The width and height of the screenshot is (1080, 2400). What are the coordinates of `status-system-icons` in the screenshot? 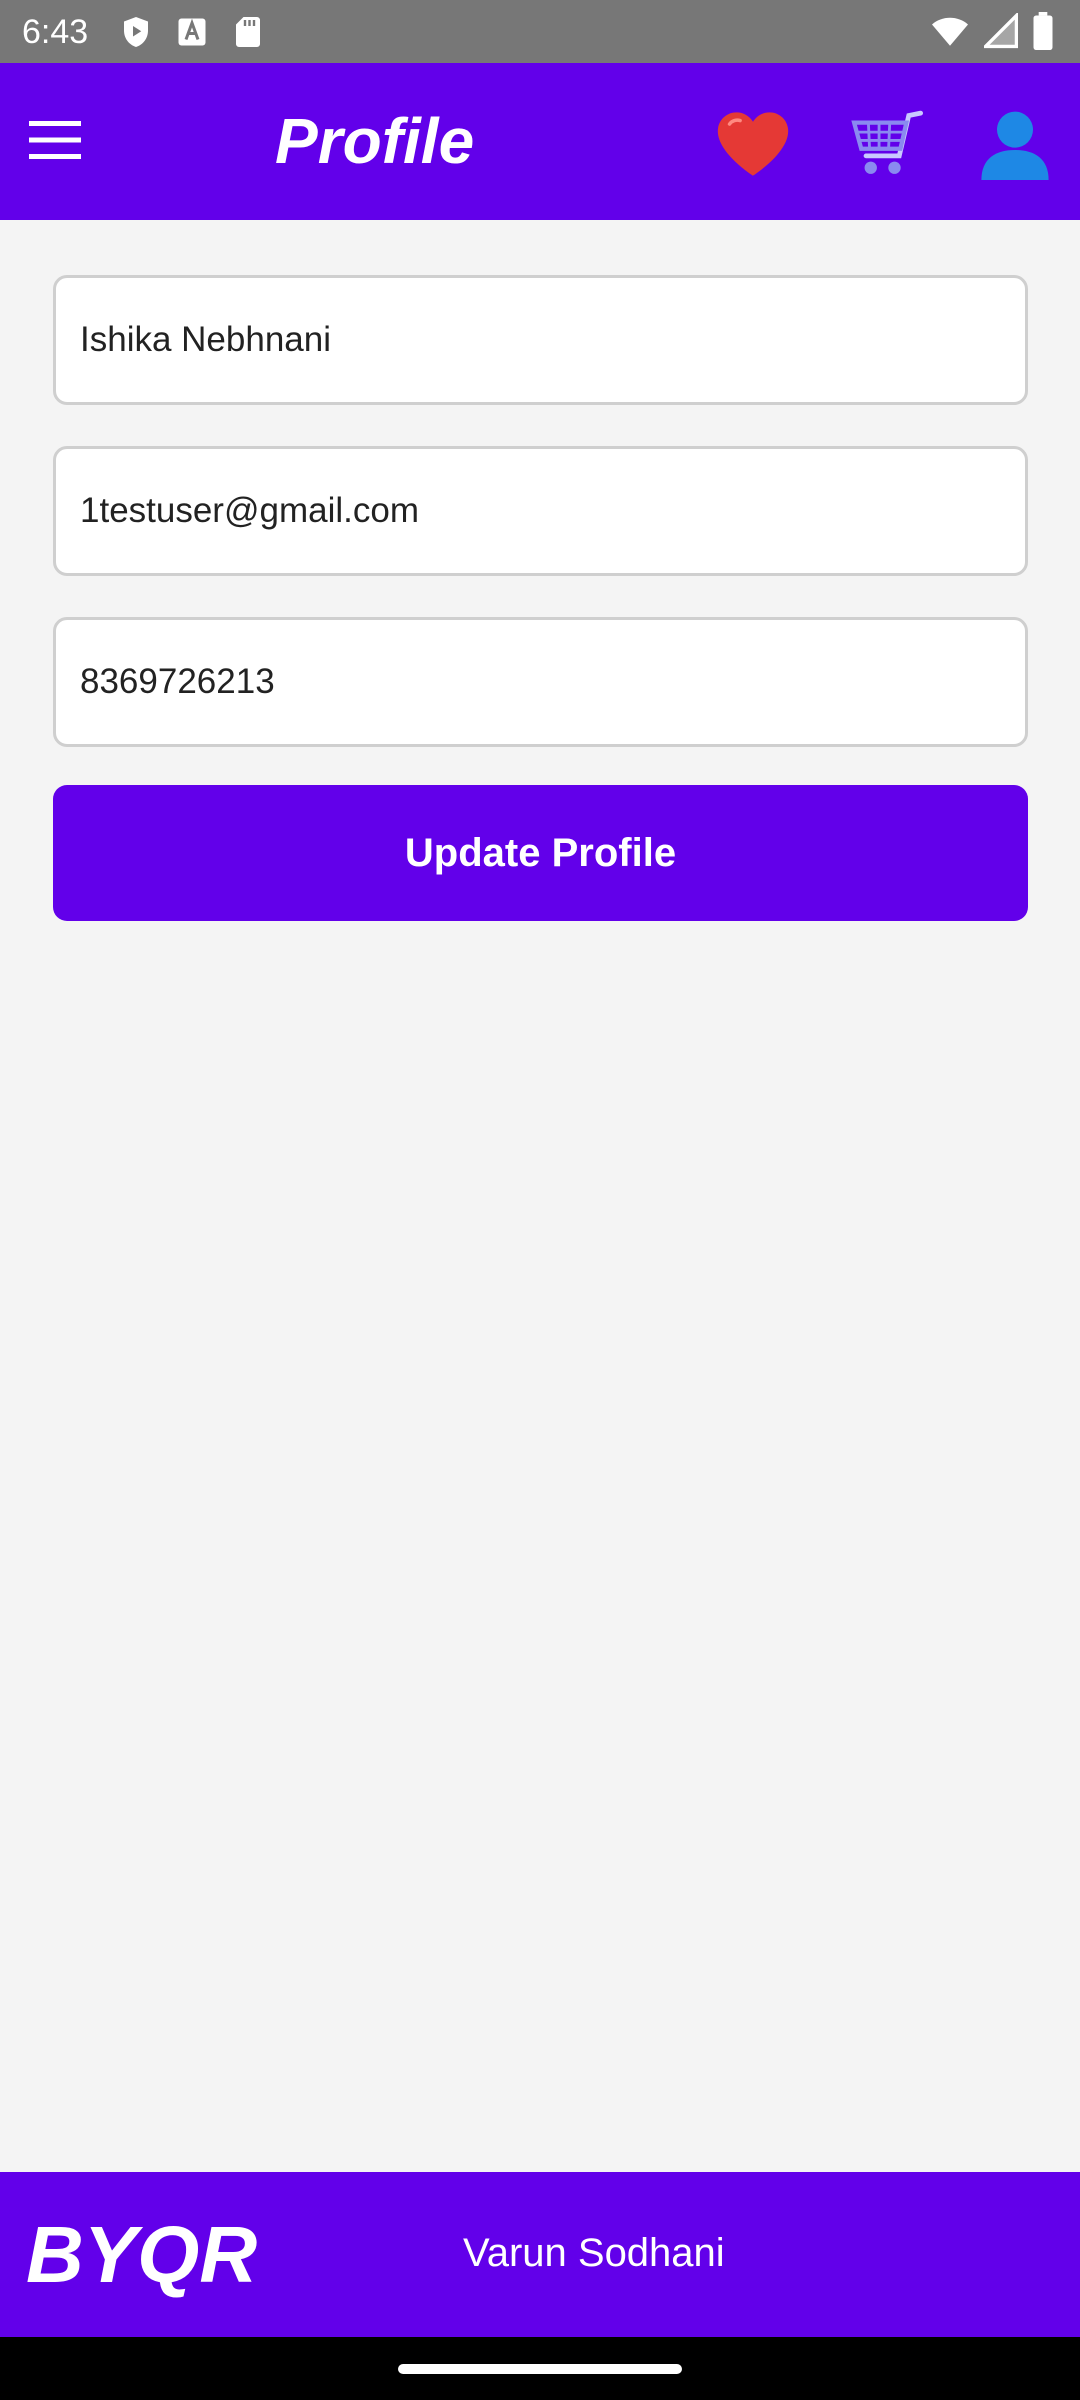 It's located at (992, 31).